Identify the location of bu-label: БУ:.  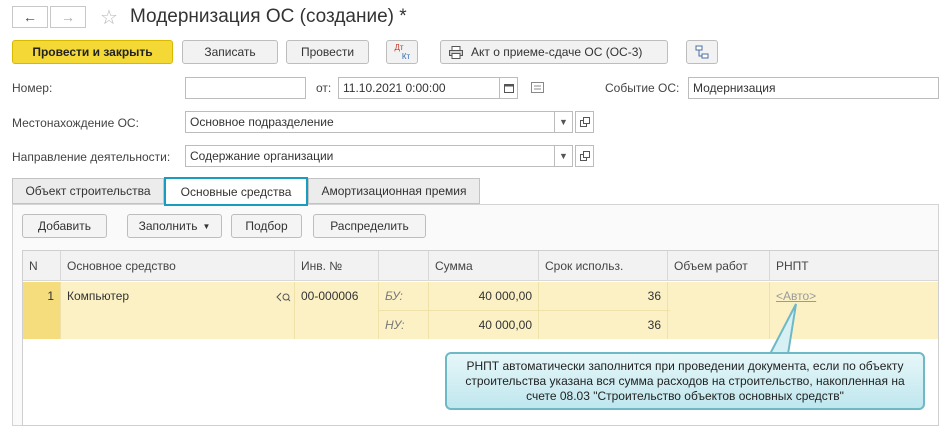
(404, 296).